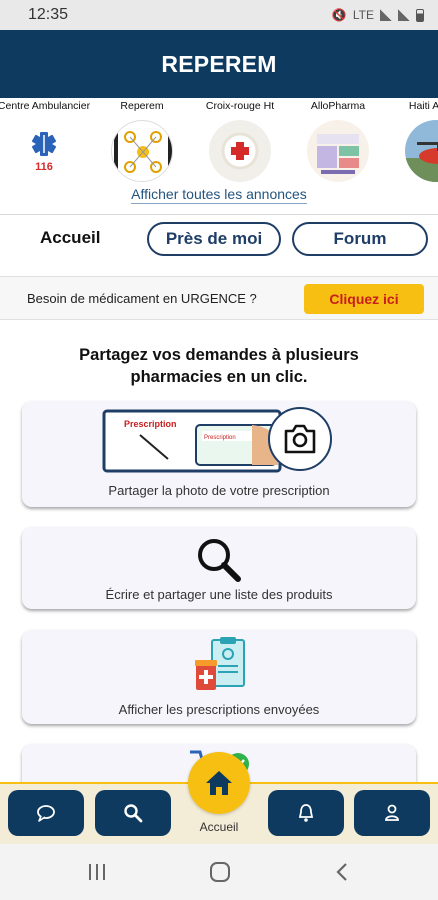 This screenshot has height=900, width=438. Describe the element at coordinates (423, 106) in the screenshot. I see `announcement-label: Haiti Air Am` at that location.